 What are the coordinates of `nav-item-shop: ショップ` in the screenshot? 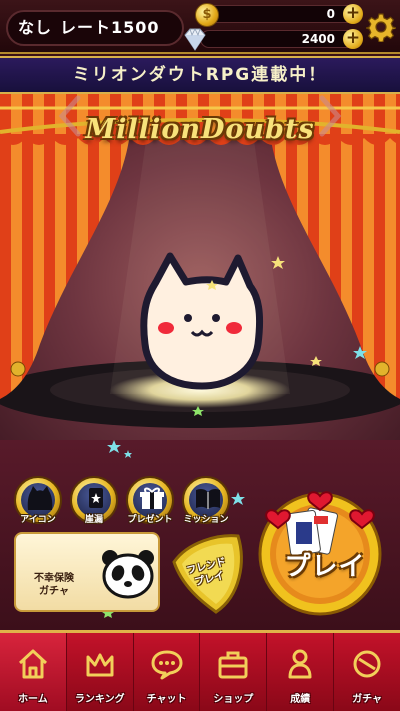 It's located at (234, 672).